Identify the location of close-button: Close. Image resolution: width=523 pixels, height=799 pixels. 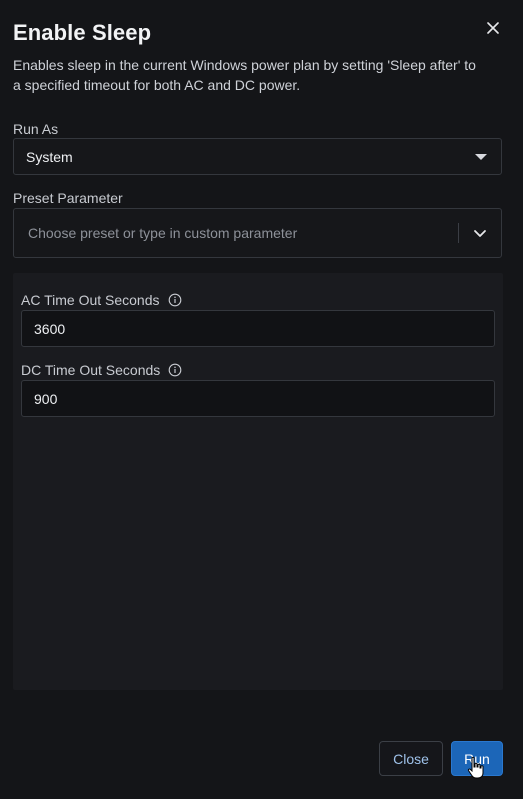
(411, 758).